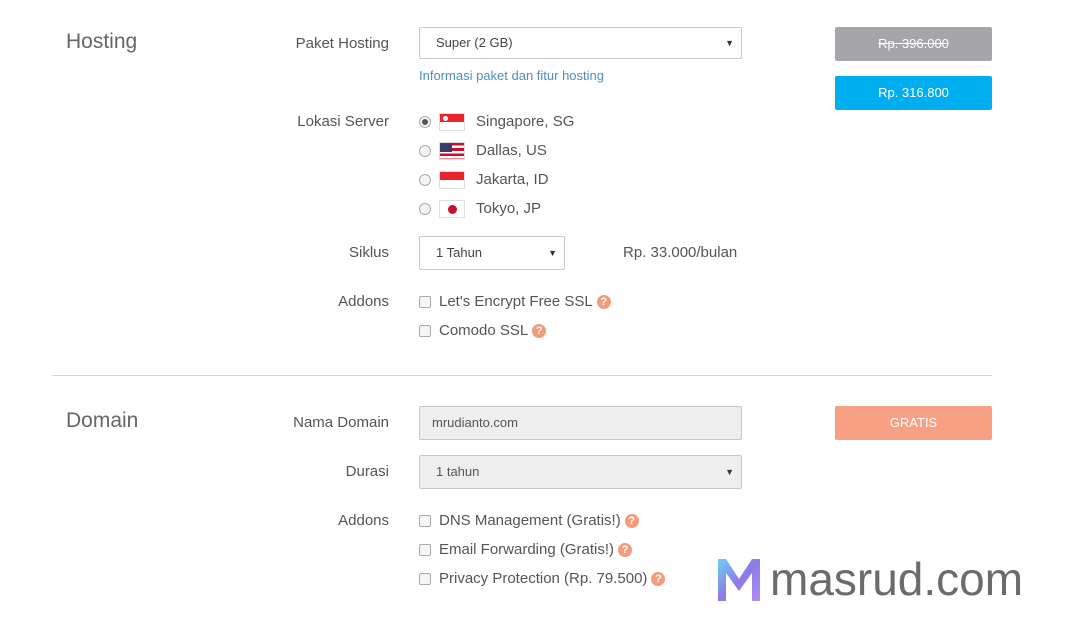 The image size is (1084, 621). What do you see at coordinates (425, 579) in the screenshot?
I see `checkbox-privacy-protection` at bounding box center [425, 579].